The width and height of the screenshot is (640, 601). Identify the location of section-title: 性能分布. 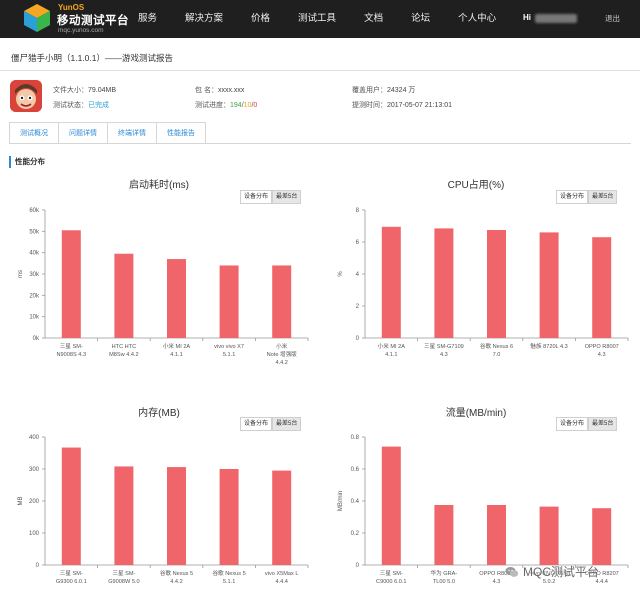
(27, 162).